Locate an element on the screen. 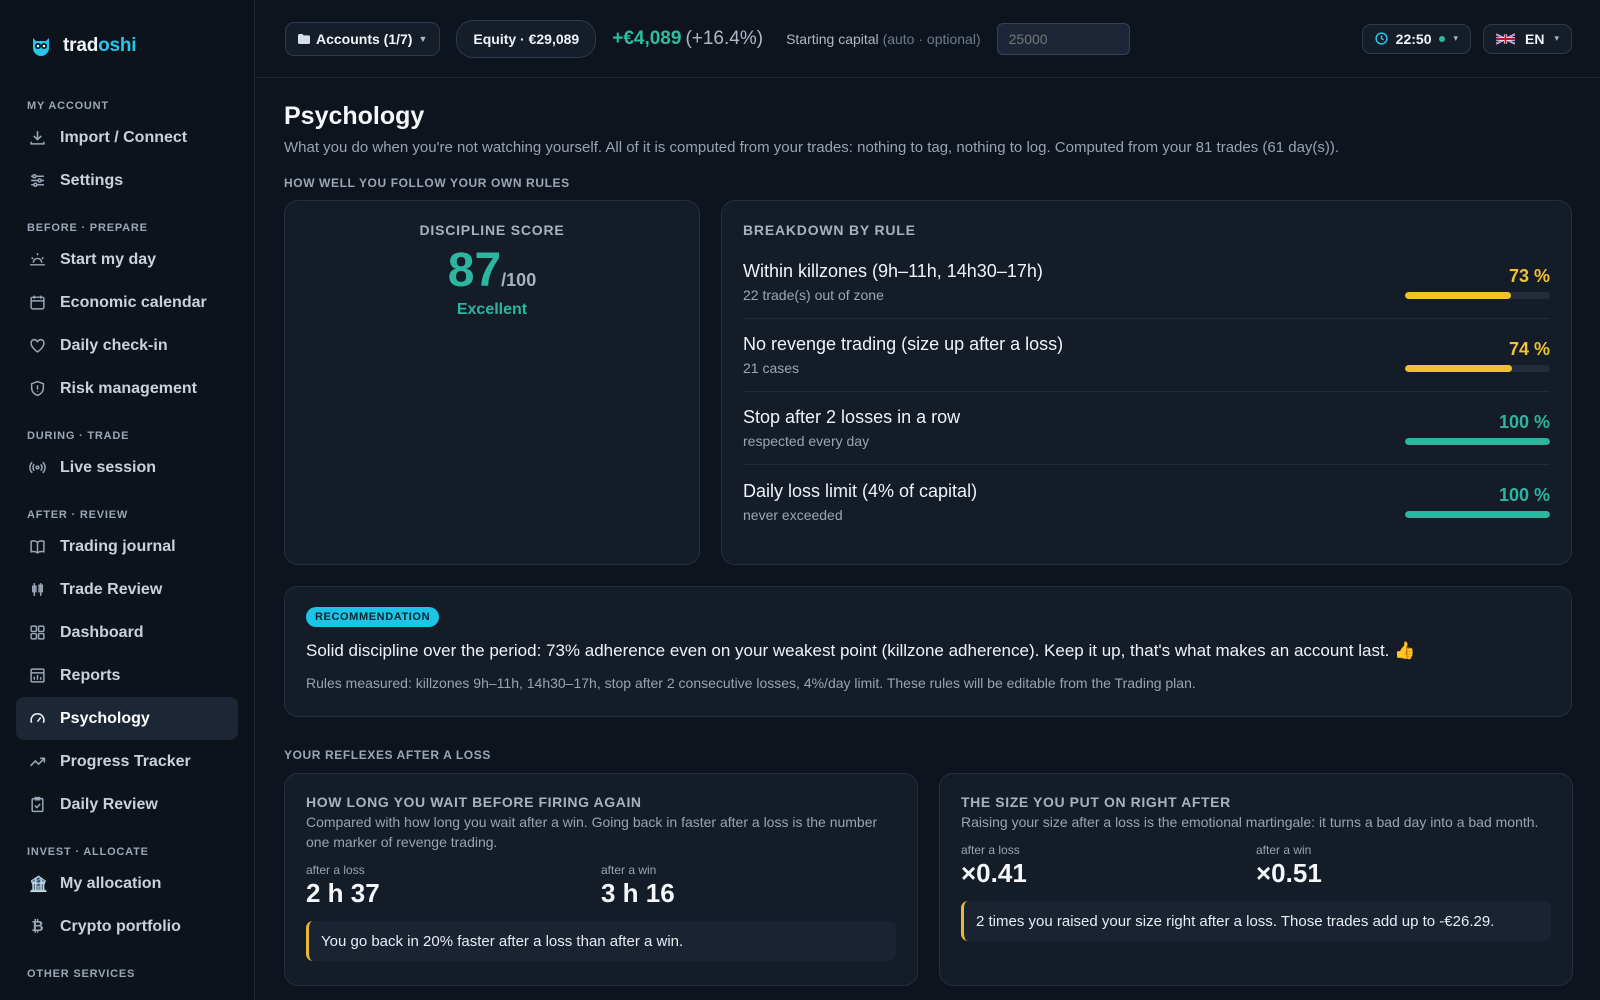 The width and height of the screenshot is (1600, 1000). sidebar-item-start-day: Start my day is located at coordinates (127, 259).